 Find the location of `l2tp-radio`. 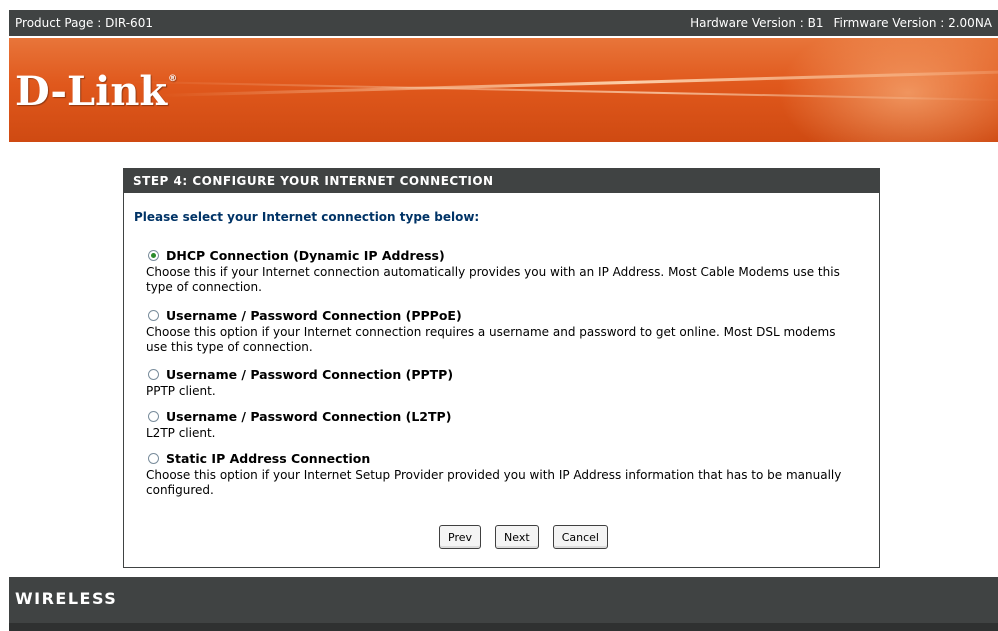

l2tp-radio is located at coordinates (153, 416).